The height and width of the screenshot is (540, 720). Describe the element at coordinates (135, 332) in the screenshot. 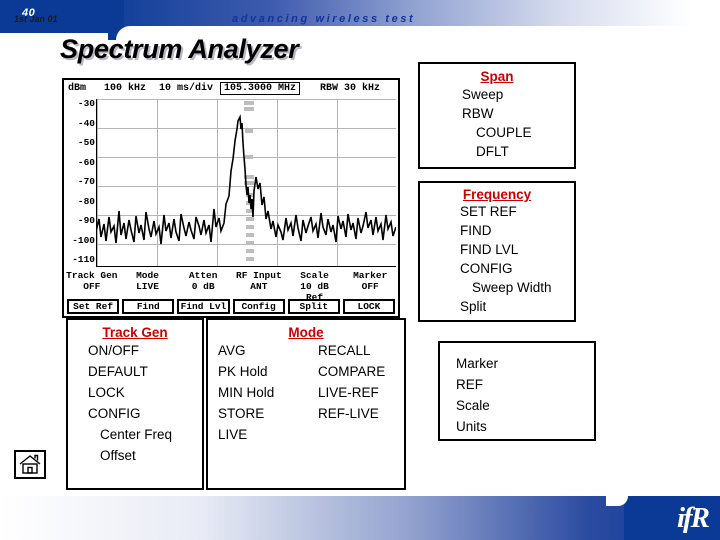

I see `panel-track-gen-header: Track Gen` at that location.